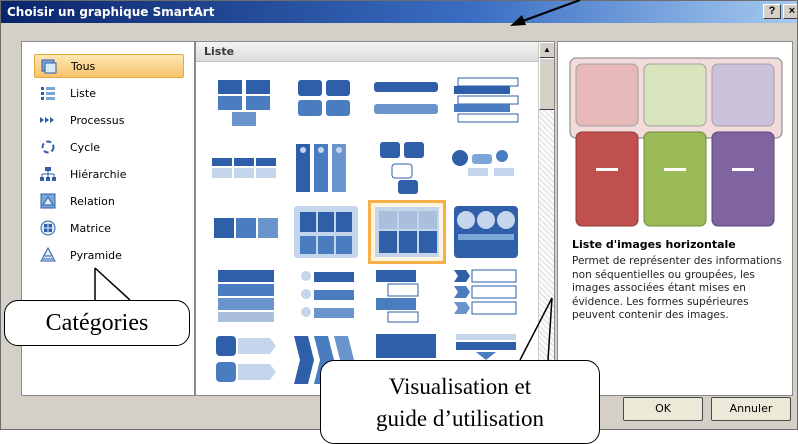  Describe the element at coordinates (49, 66) in the screenshot. I see `all-icon` at that location.